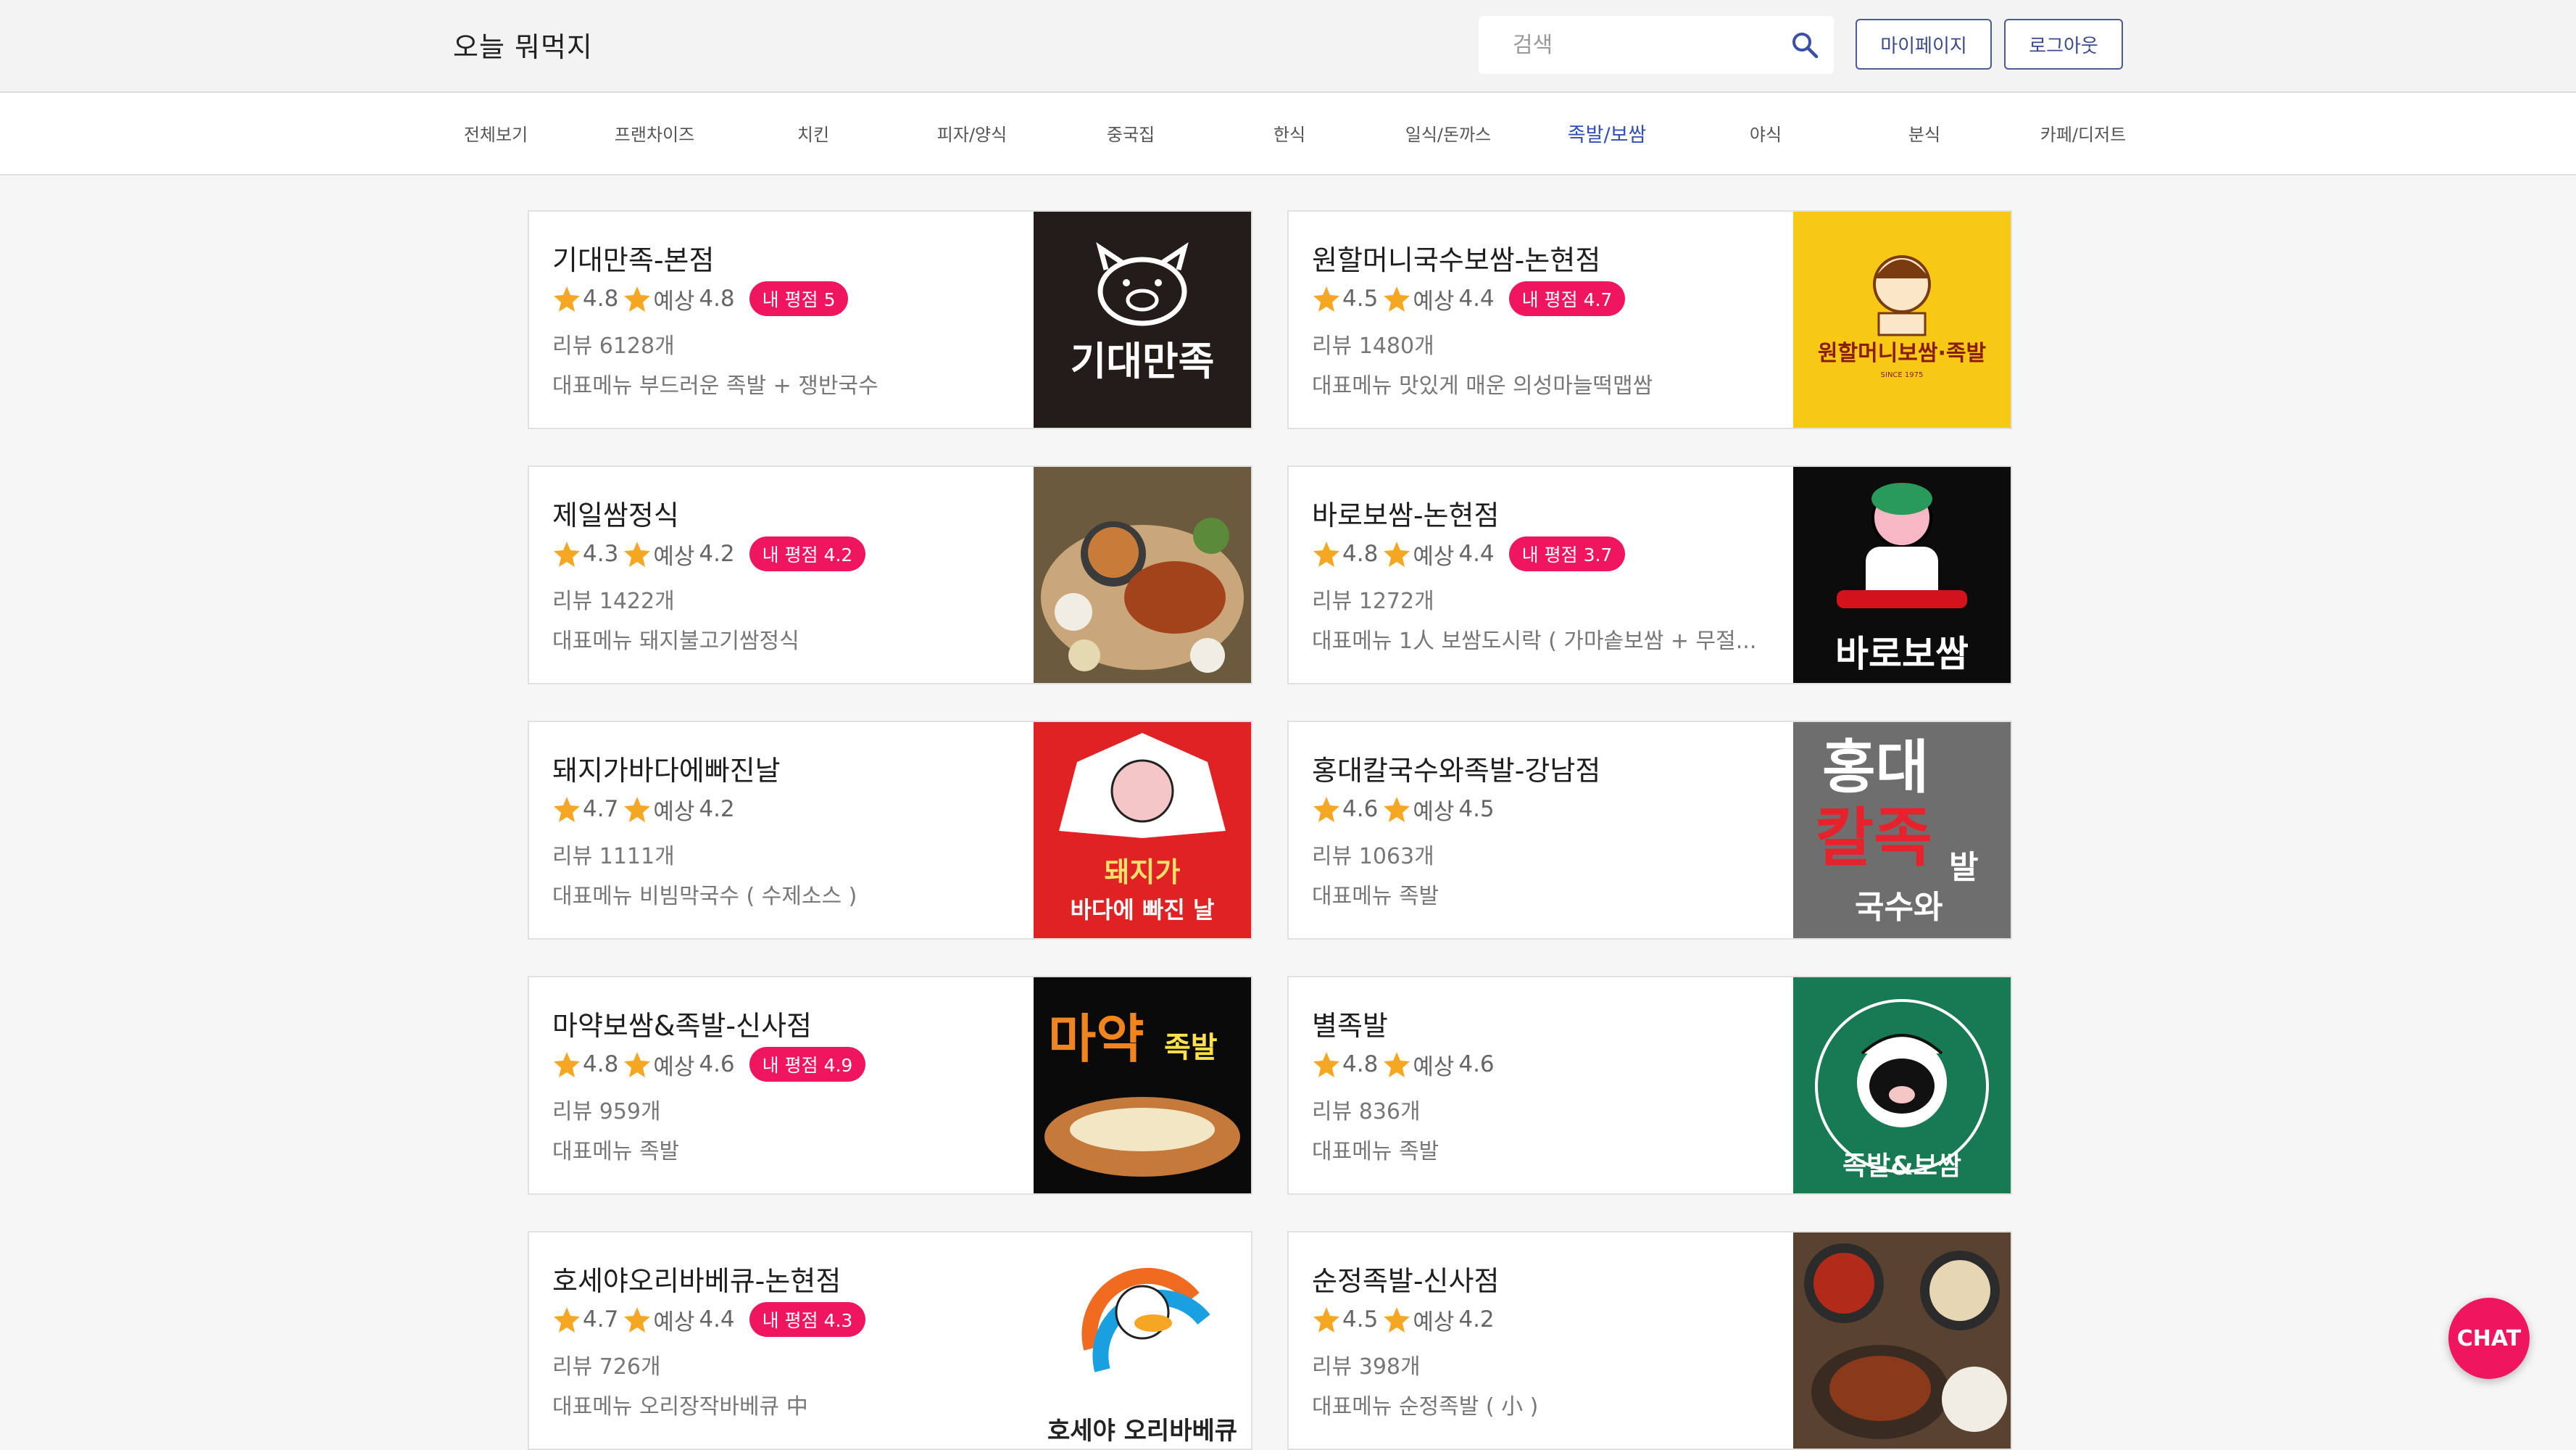 Image resolution: width=2576 pixels, height=1450 pixels. I want to click on tab-chicken: 치킨, so click(813, 133).